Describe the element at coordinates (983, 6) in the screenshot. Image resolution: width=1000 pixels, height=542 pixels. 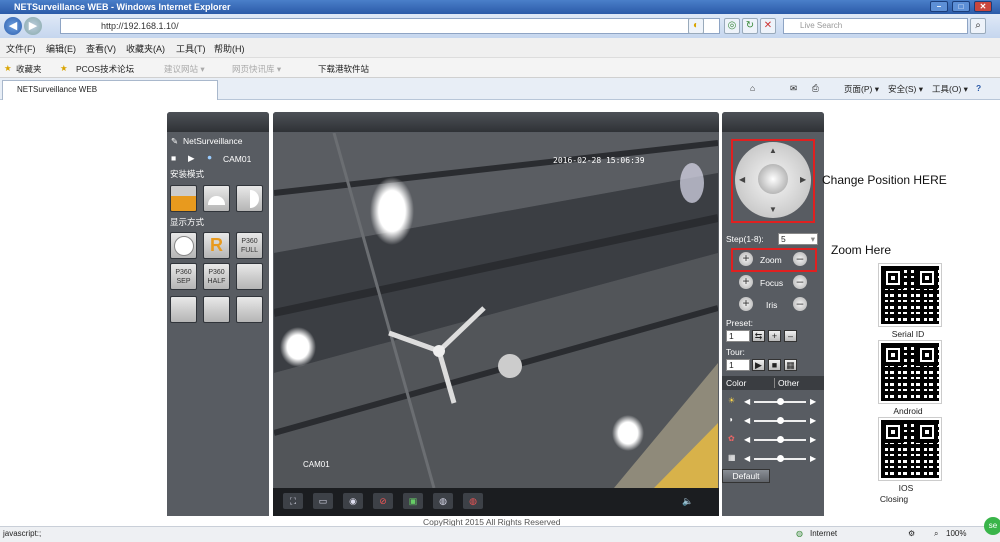
I see `close-window-button: ✕` at that location.